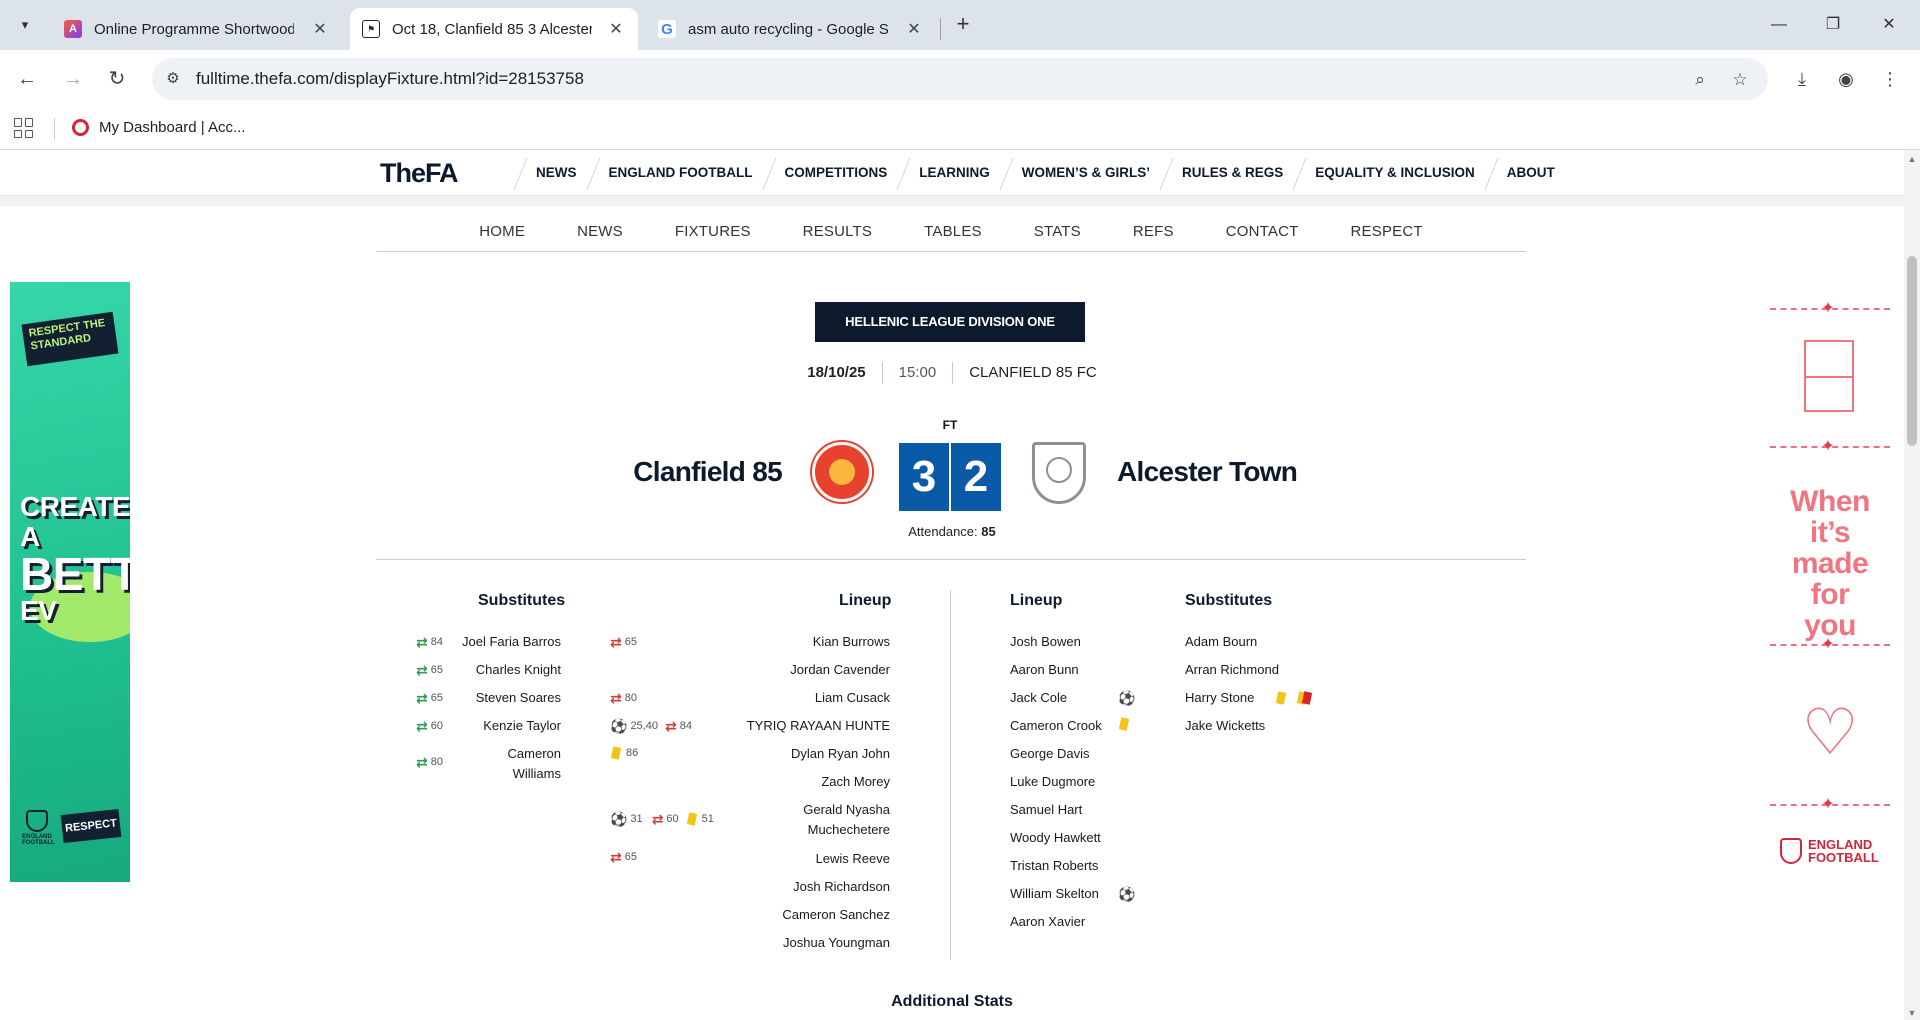 This screenshot has height=1020, width=1920. Describe the element at coordinates (795, 887) in the screenshot. I see `home-lineup-player: Josh Richardson` at that location.